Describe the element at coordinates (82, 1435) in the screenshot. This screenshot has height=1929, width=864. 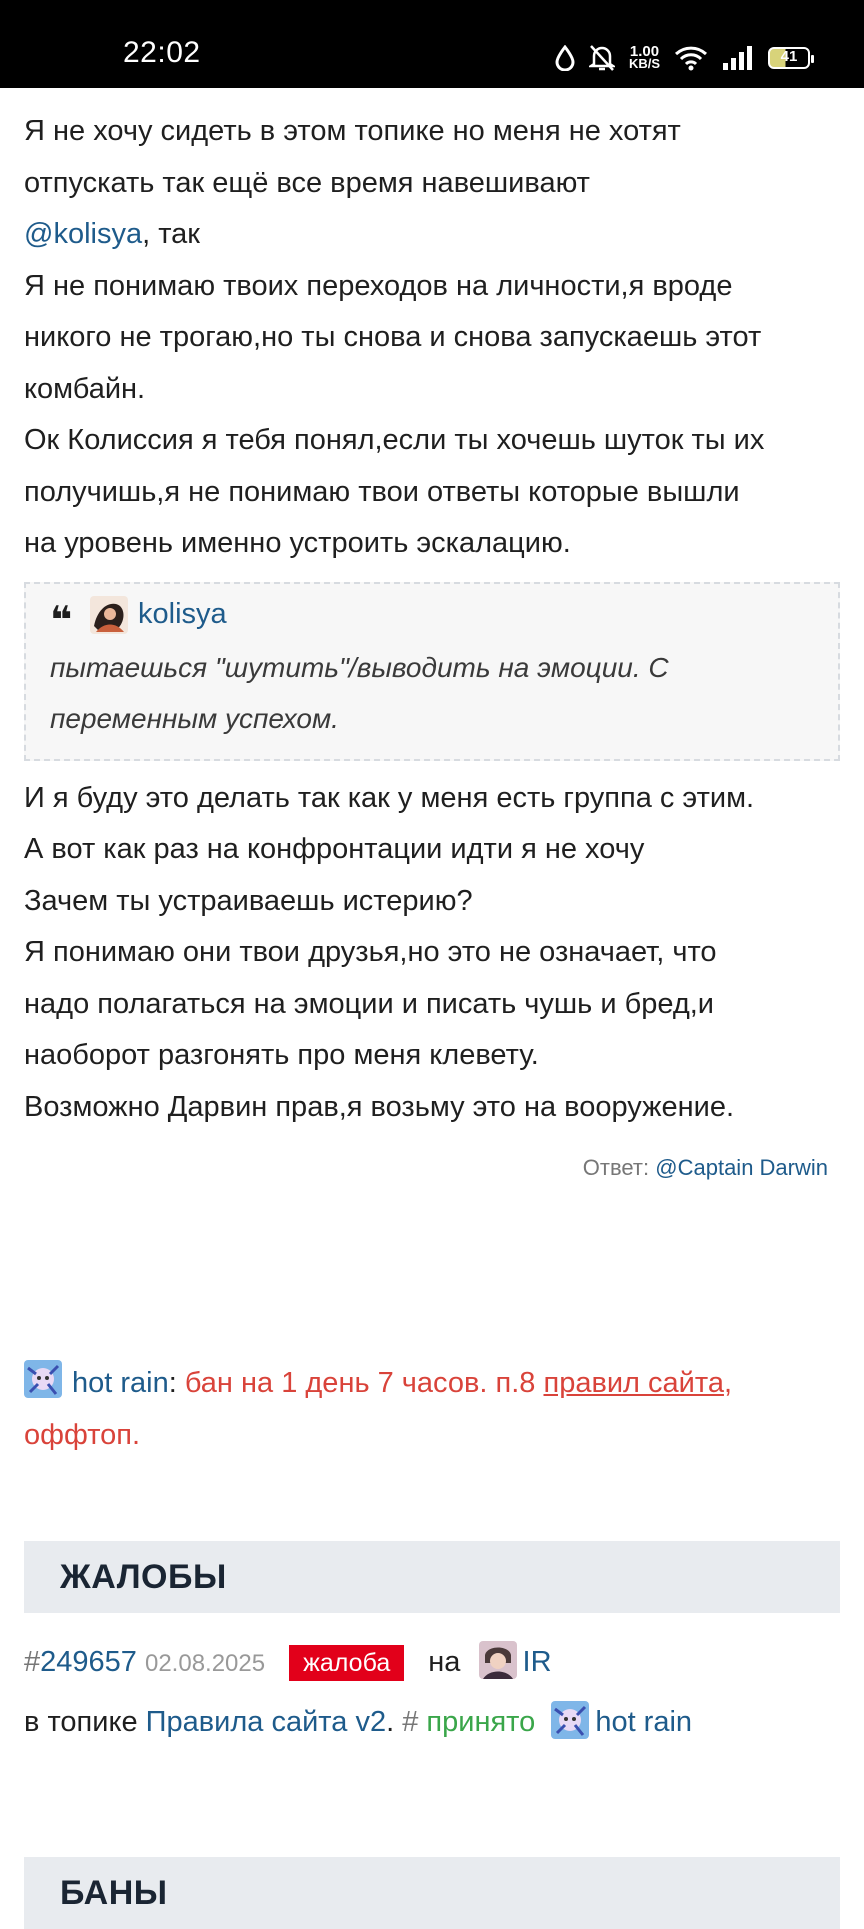
I see `ban-reason: оффтоп.` at that location.